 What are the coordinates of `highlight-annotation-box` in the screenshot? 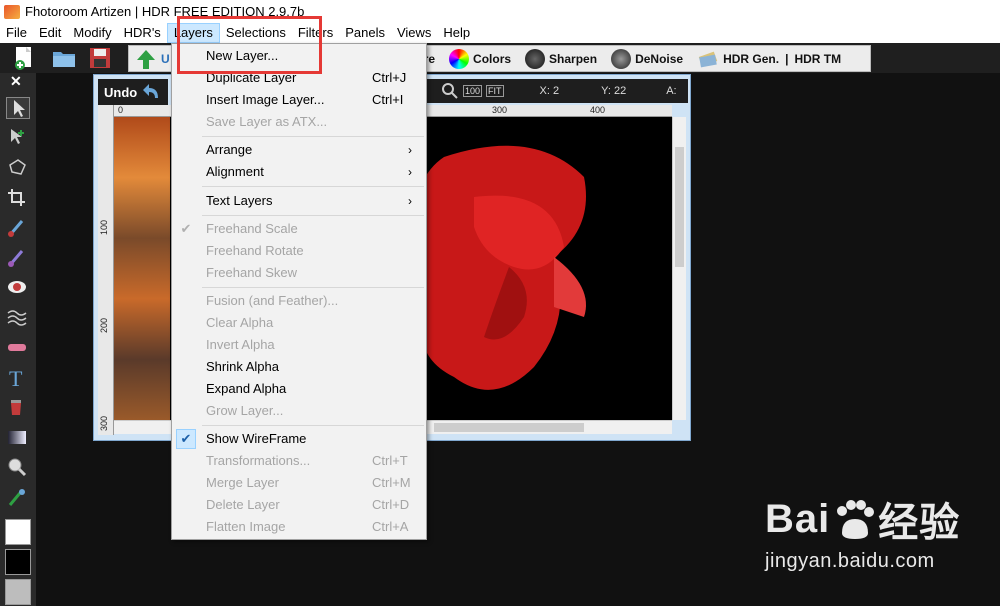 It's located at (249, 45).